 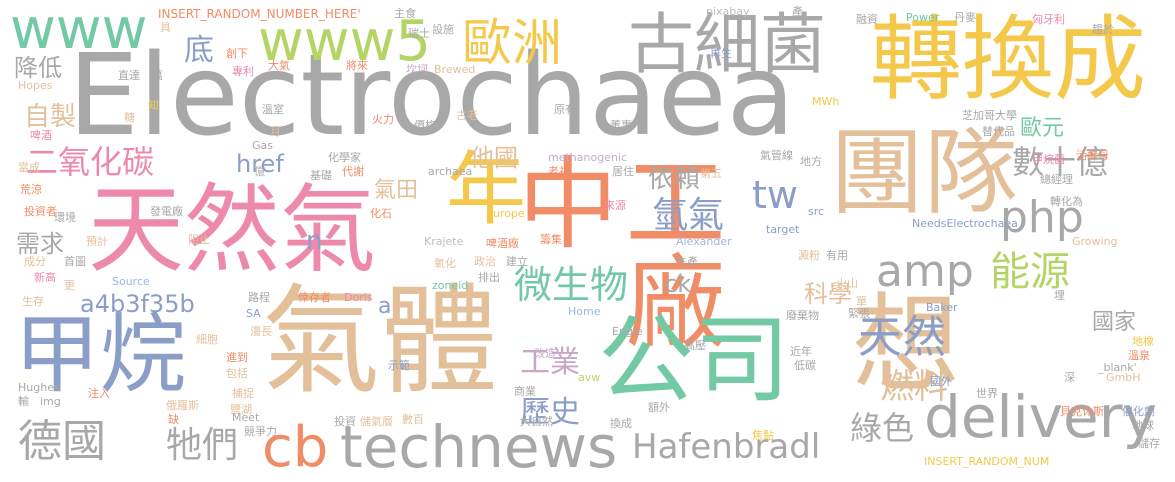 I want to click on word-small: 數百, so click(x=413, y=419).